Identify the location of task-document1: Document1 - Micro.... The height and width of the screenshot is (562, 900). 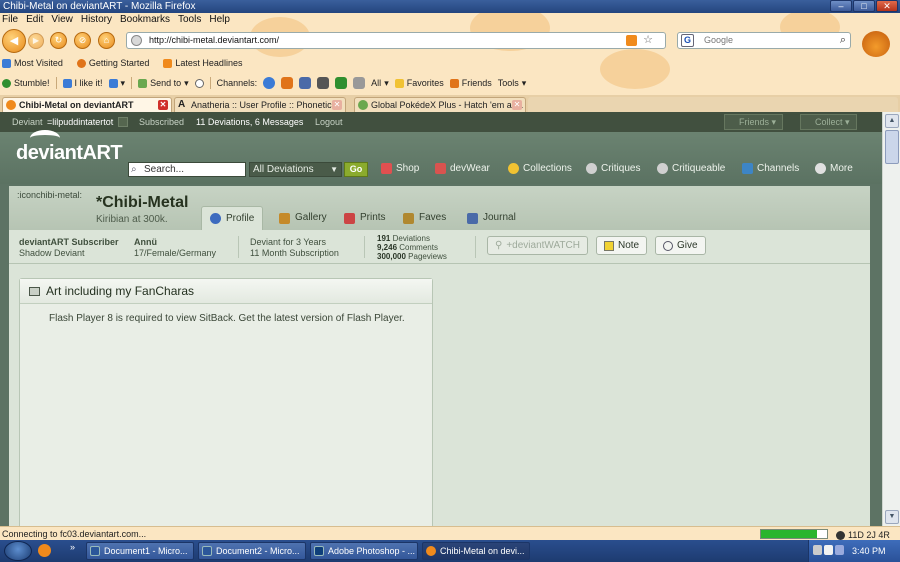
(140, 551).